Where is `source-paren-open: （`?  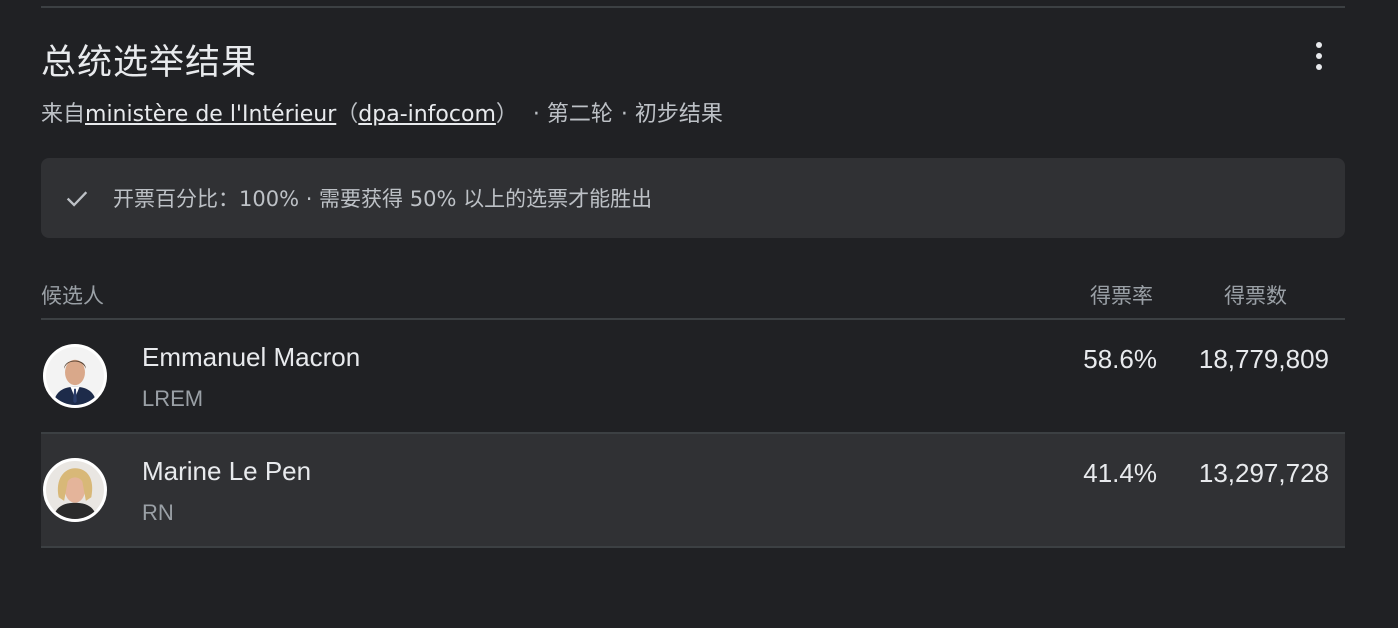
source-paren-open: （ is located at coordinates (347, 114).